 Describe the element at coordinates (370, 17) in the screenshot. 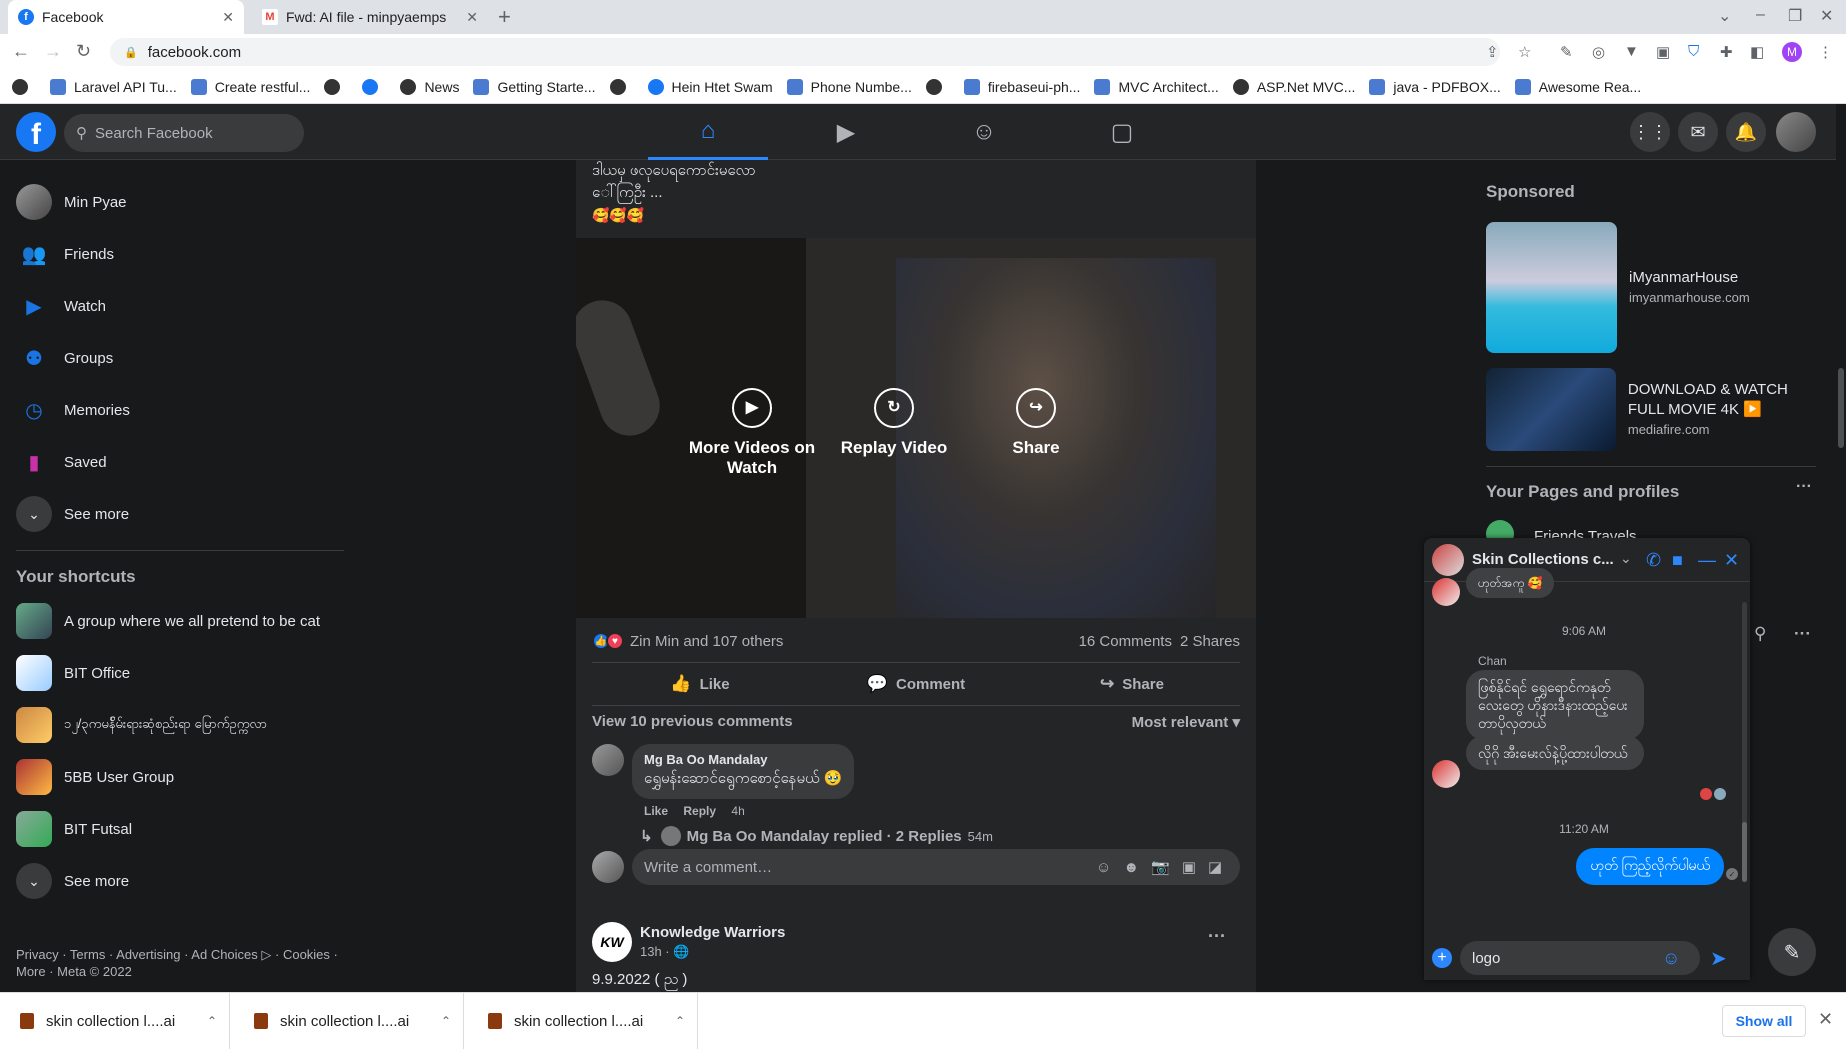

I see `browser-tab-gmail: M Fwd: AI file - minpyaemps ✕` at that location.